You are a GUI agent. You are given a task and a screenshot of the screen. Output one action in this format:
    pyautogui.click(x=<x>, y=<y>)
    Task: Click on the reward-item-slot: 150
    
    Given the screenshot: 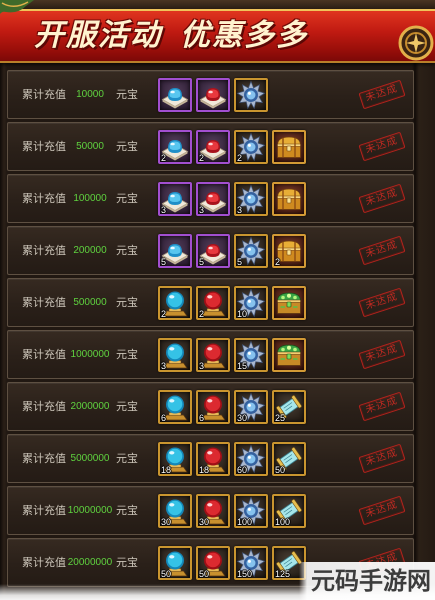 What is the action you would take?
    pyautogui.click(x=251, y=562)
    